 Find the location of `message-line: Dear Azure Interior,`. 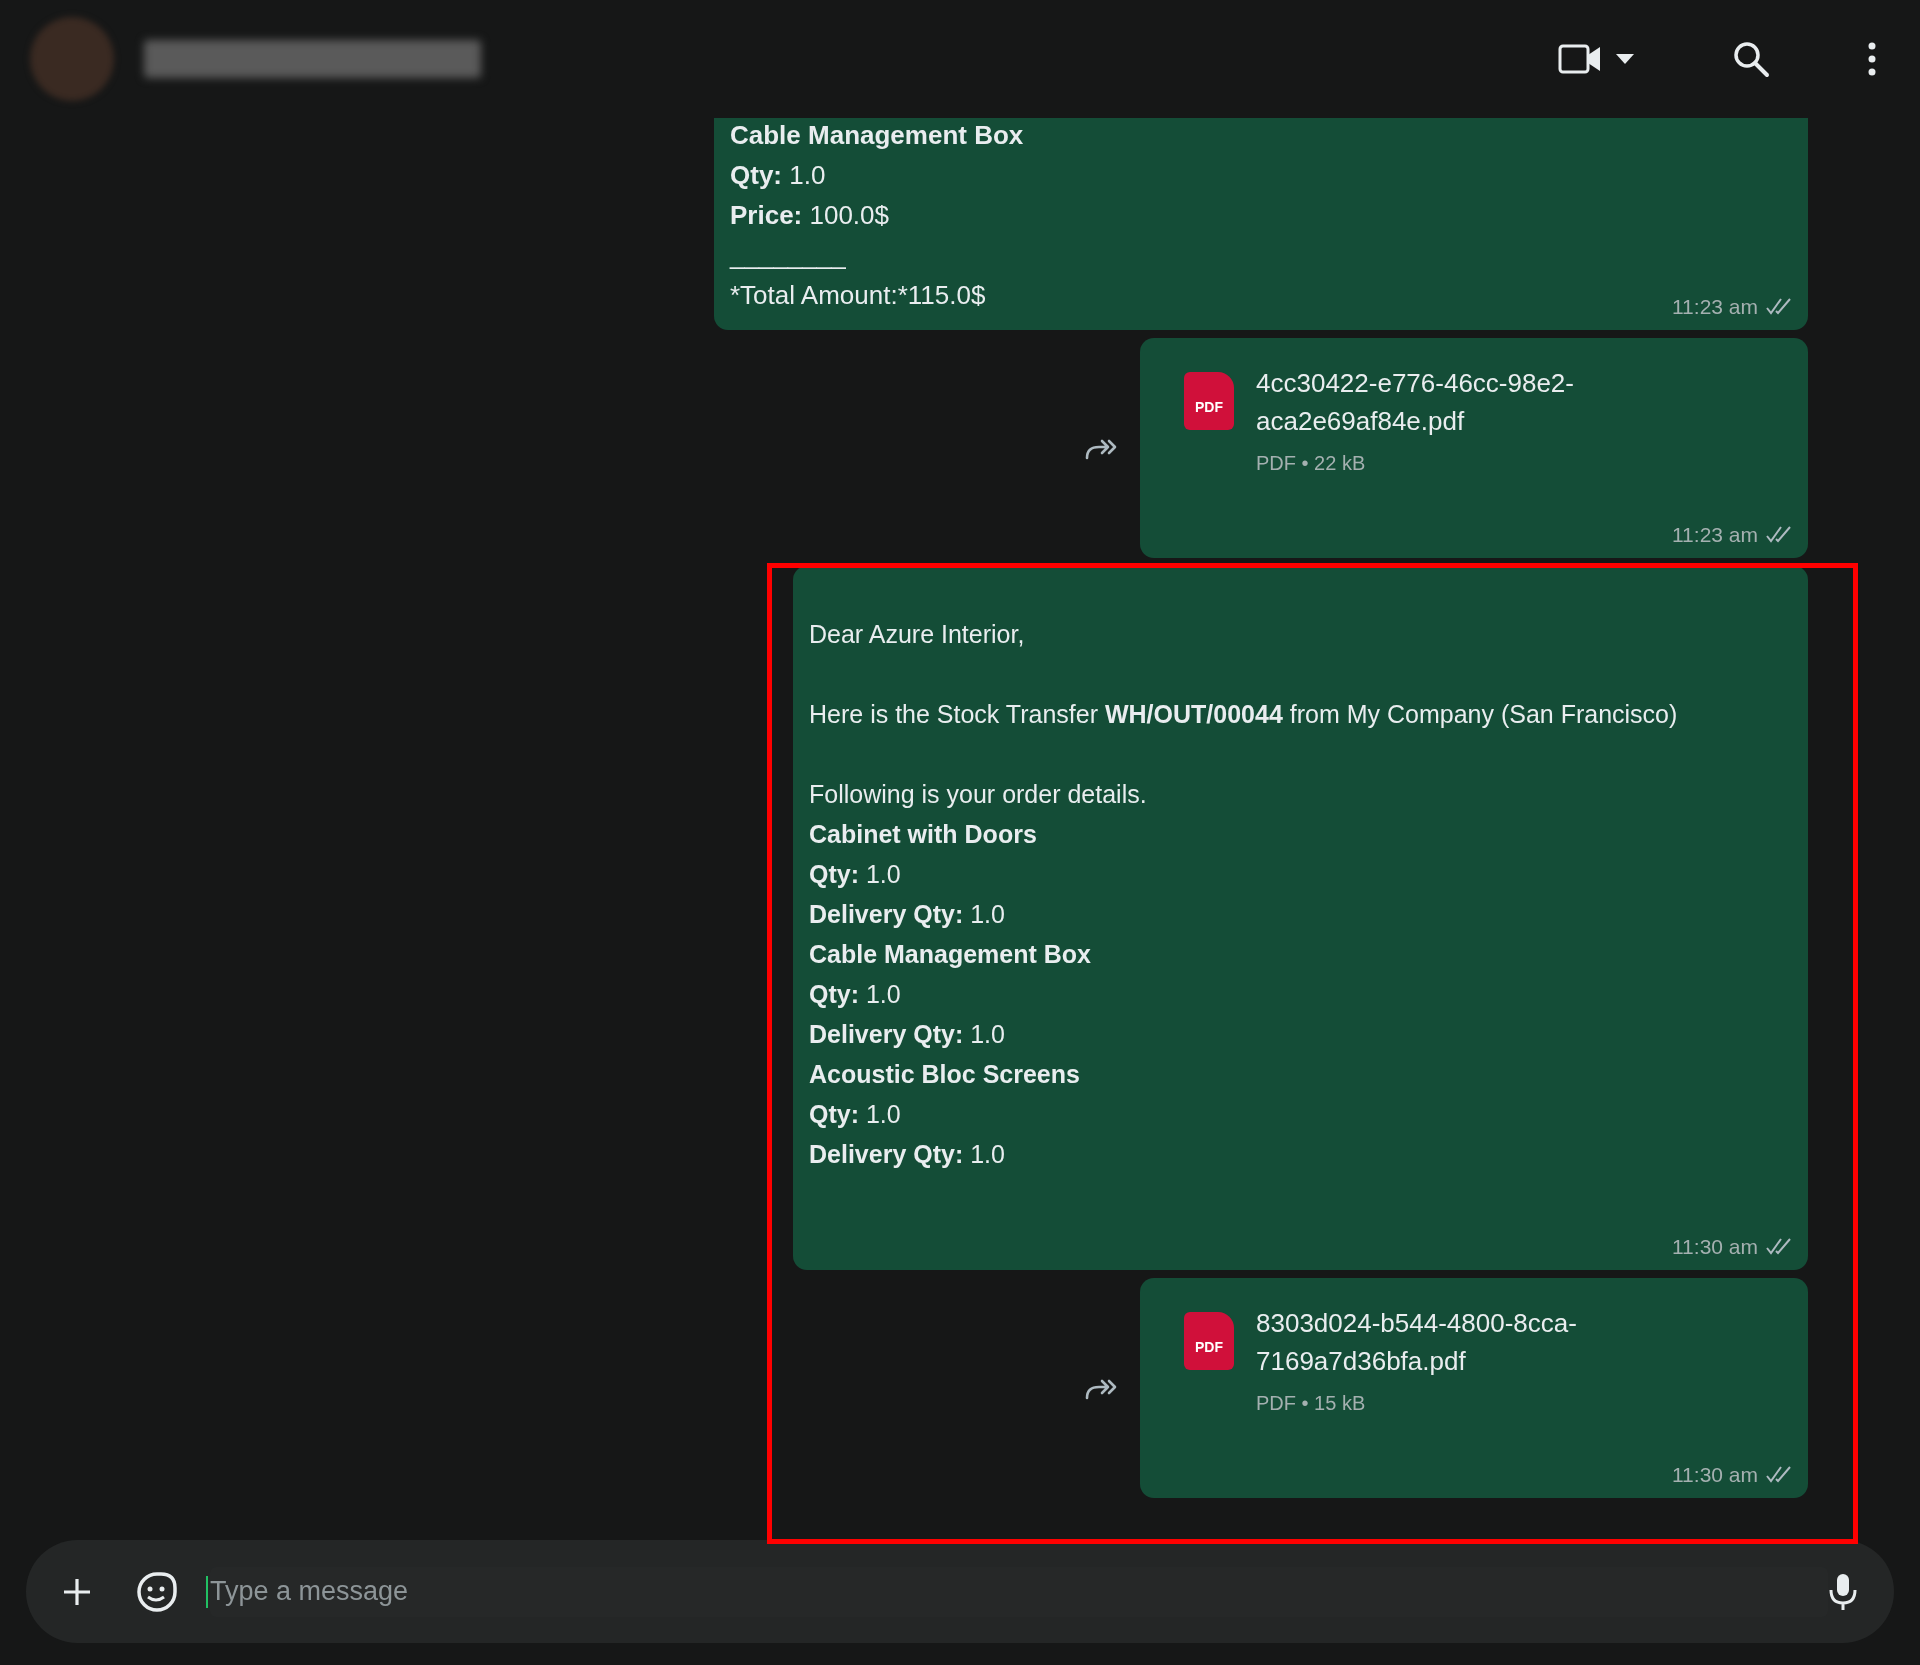

message-line: Dear Azure Interior, is located at coordinates (917, 634).